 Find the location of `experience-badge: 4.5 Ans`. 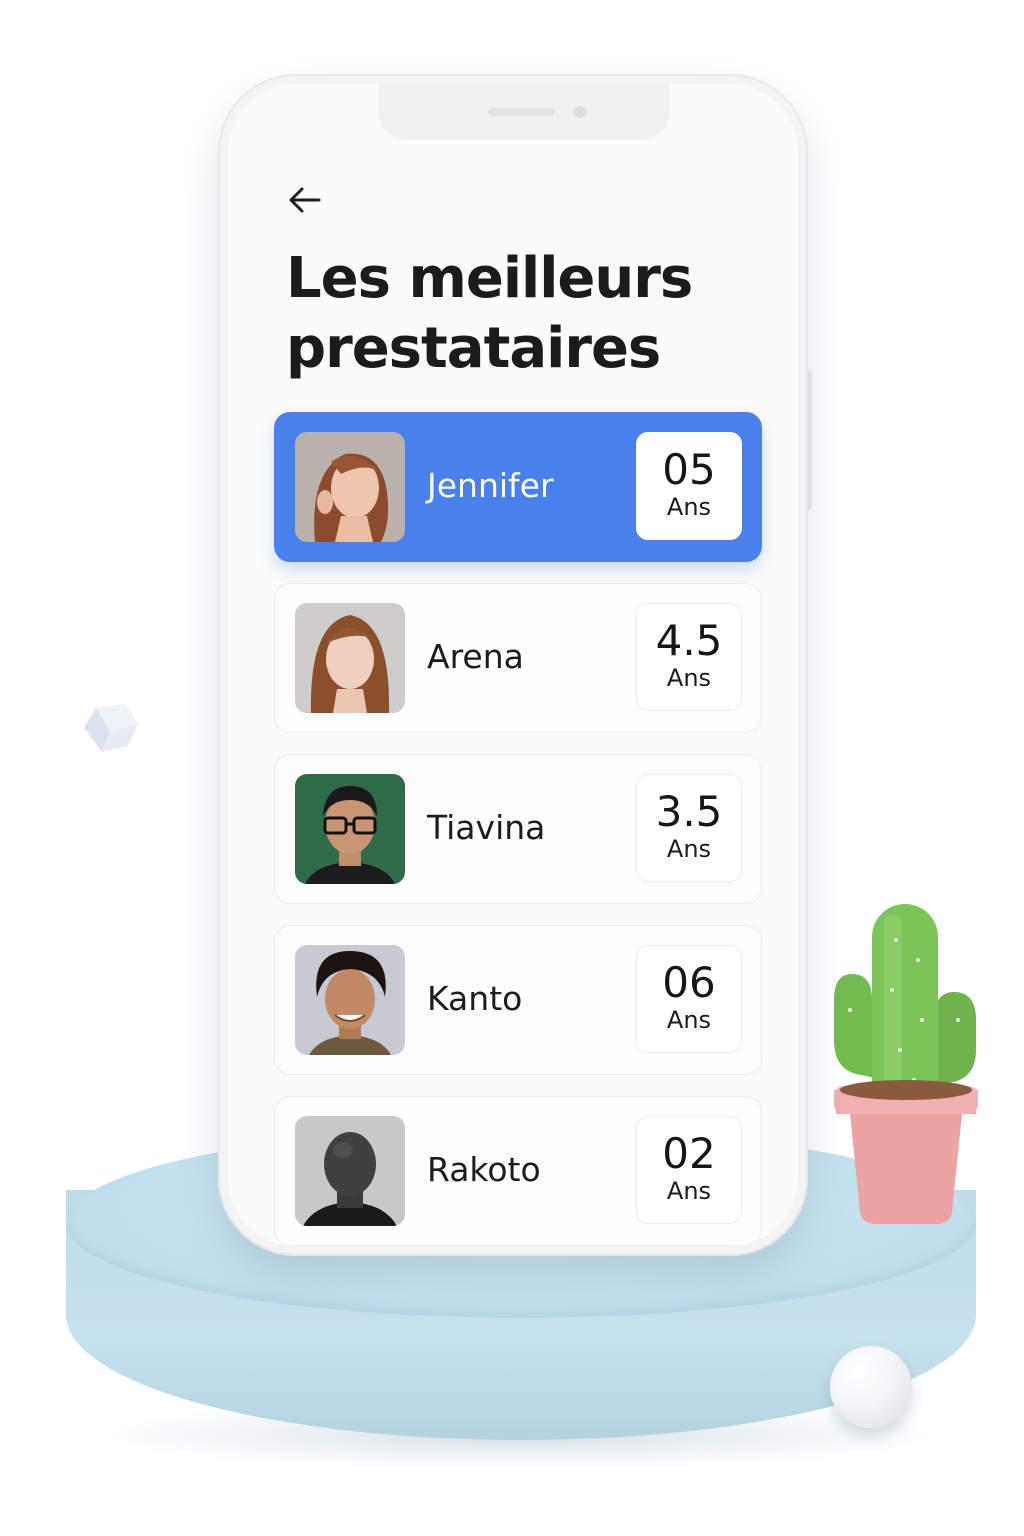

experience-badge: 4.5 Ans is located at coordinates (689, 657).